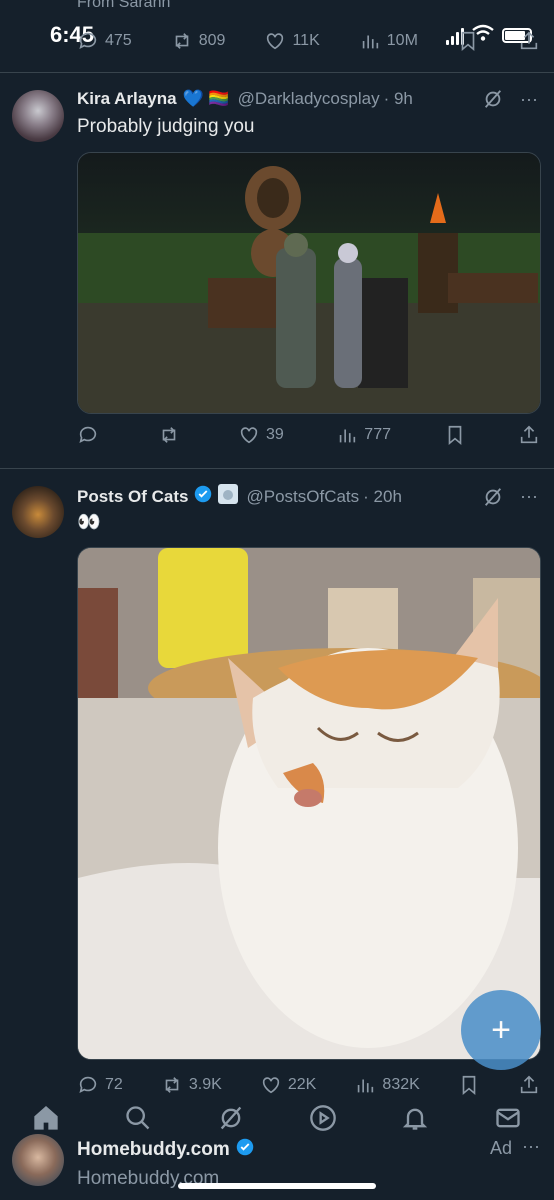 This screenshot has width=554, height=1200. I want to click on tweet-header: Posts Of Cats @PostsOfCats · 20h ···, so click(308, 496).